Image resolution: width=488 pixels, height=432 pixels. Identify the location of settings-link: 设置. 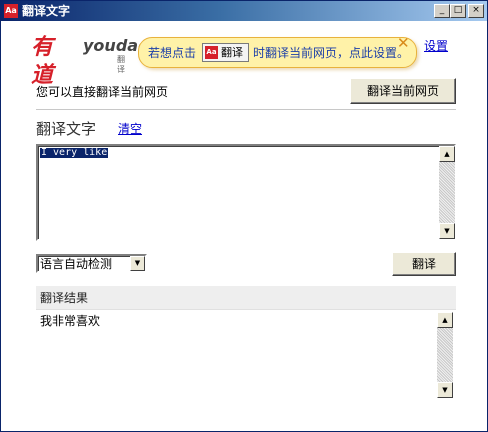
(436, 46).